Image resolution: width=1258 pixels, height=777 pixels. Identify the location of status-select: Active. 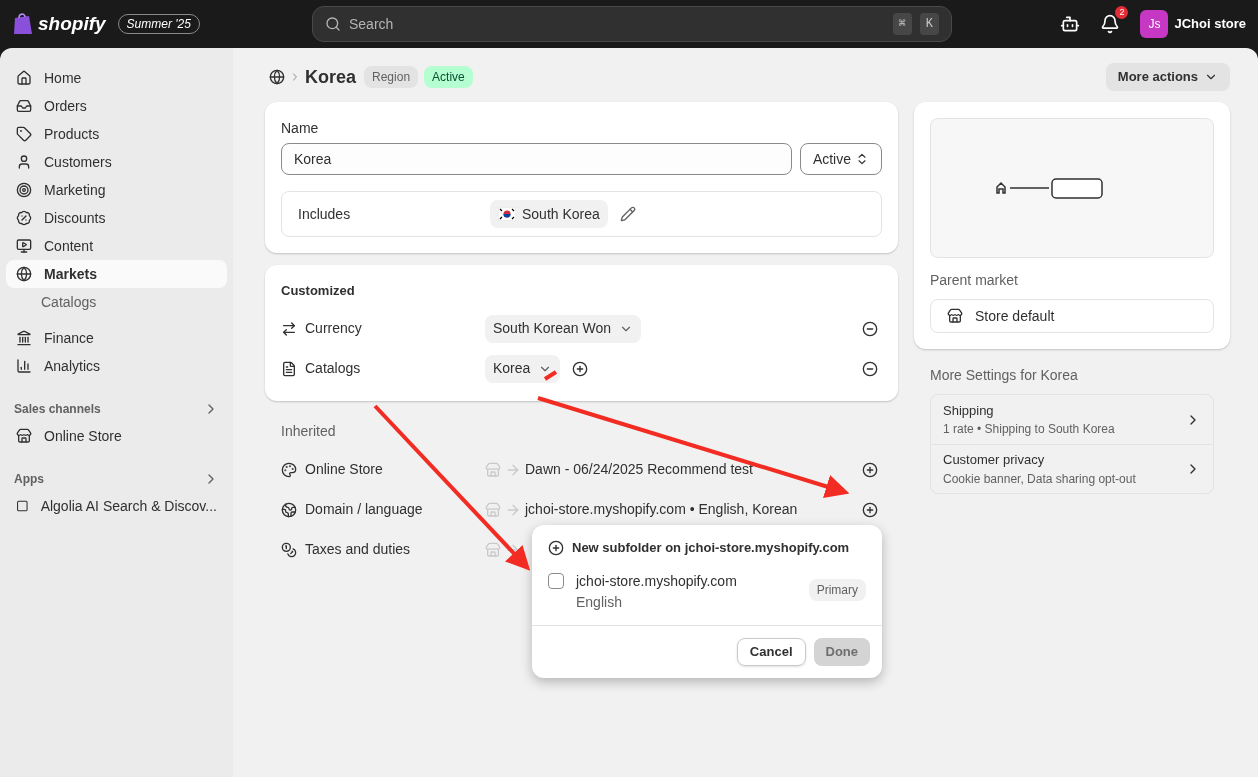
(840, 159).